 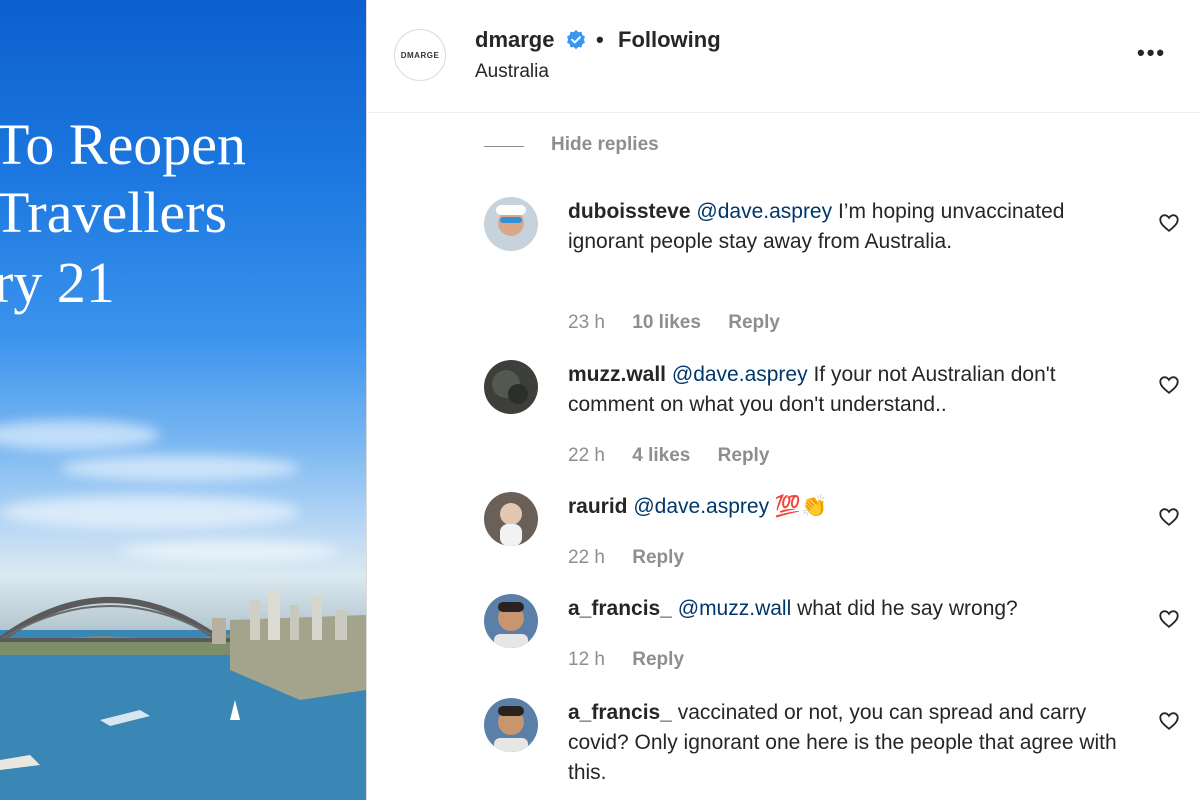 I want to click on comment-likes: 4 likes, so click(x=661, y=455).